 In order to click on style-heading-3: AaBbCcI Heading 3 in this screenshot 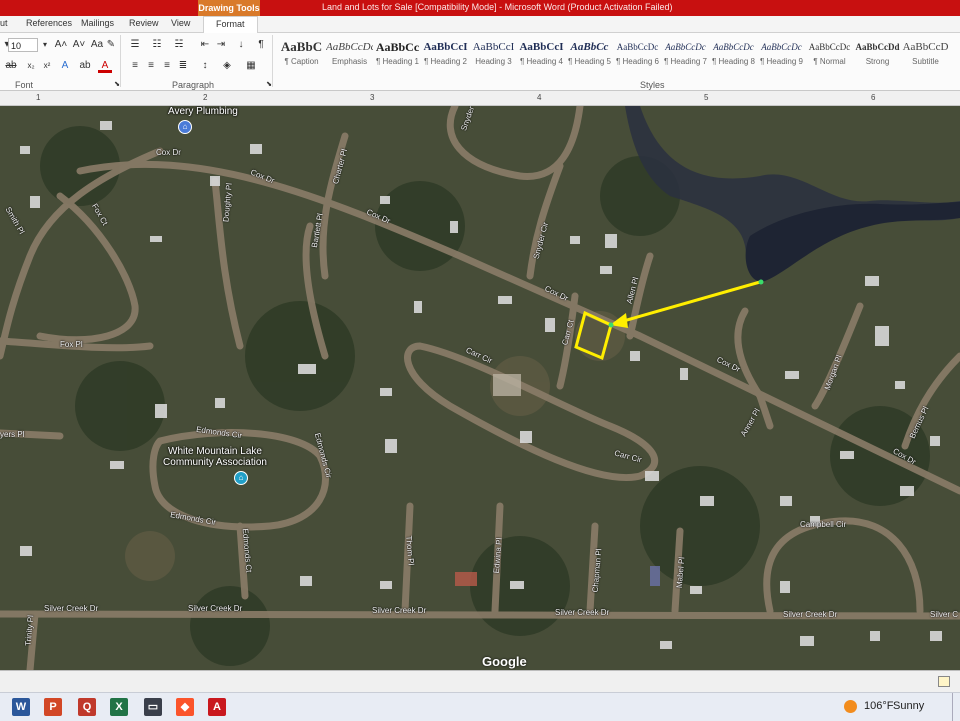, I will do `click(493, 56)`.